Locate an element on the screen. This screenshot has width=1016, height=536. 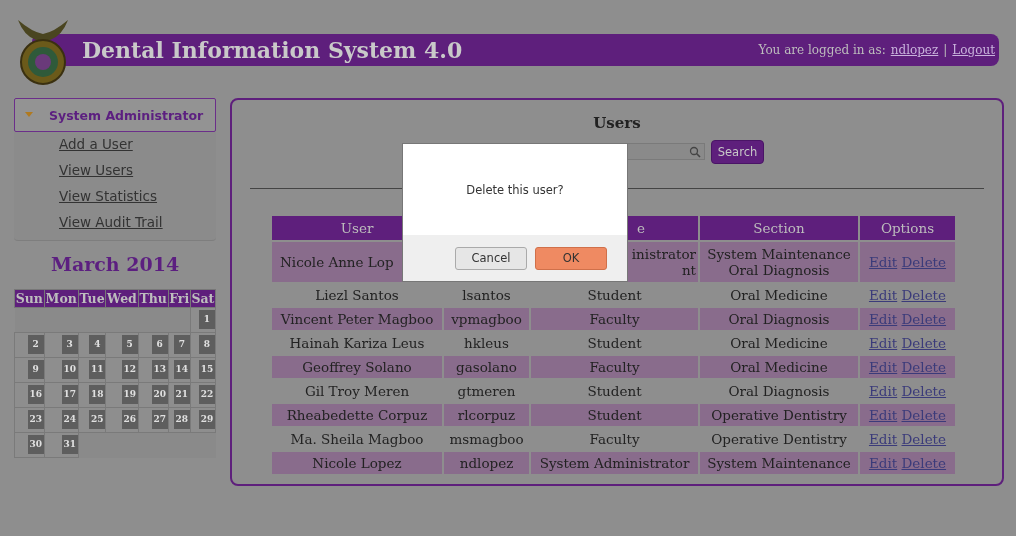
weekday-label: Tue is located at coordinates (92, 298).